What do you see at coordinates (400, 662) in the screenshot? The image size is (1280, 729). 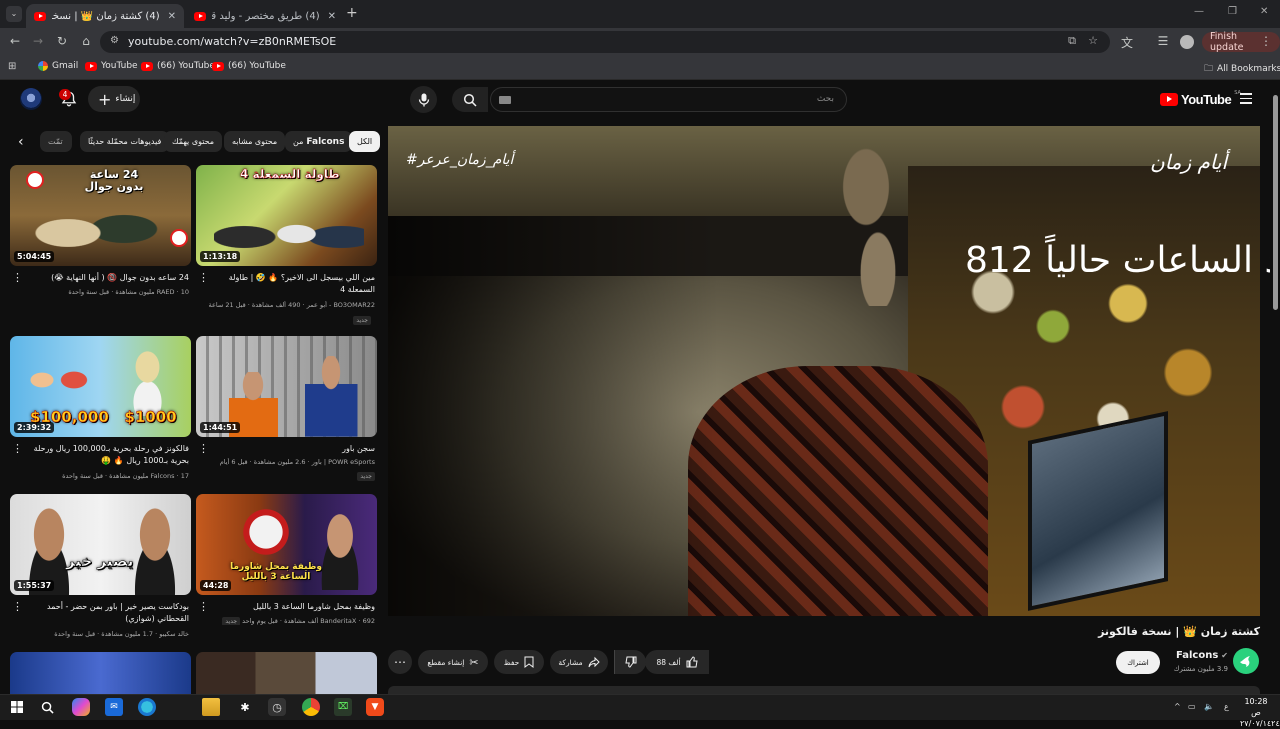 I see `more-actions-button: ⋯` at bounding box center [400, 662].